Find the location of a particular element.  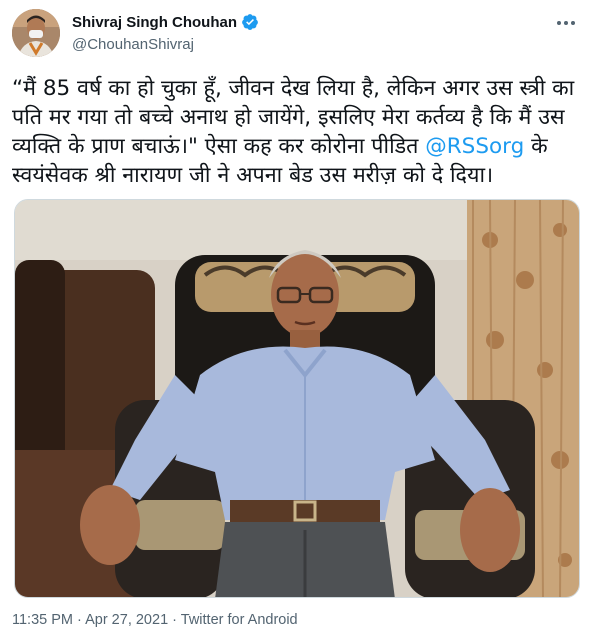

display-name-row: Shivraj Singh Chouhan is located at coordinates (165, 22).